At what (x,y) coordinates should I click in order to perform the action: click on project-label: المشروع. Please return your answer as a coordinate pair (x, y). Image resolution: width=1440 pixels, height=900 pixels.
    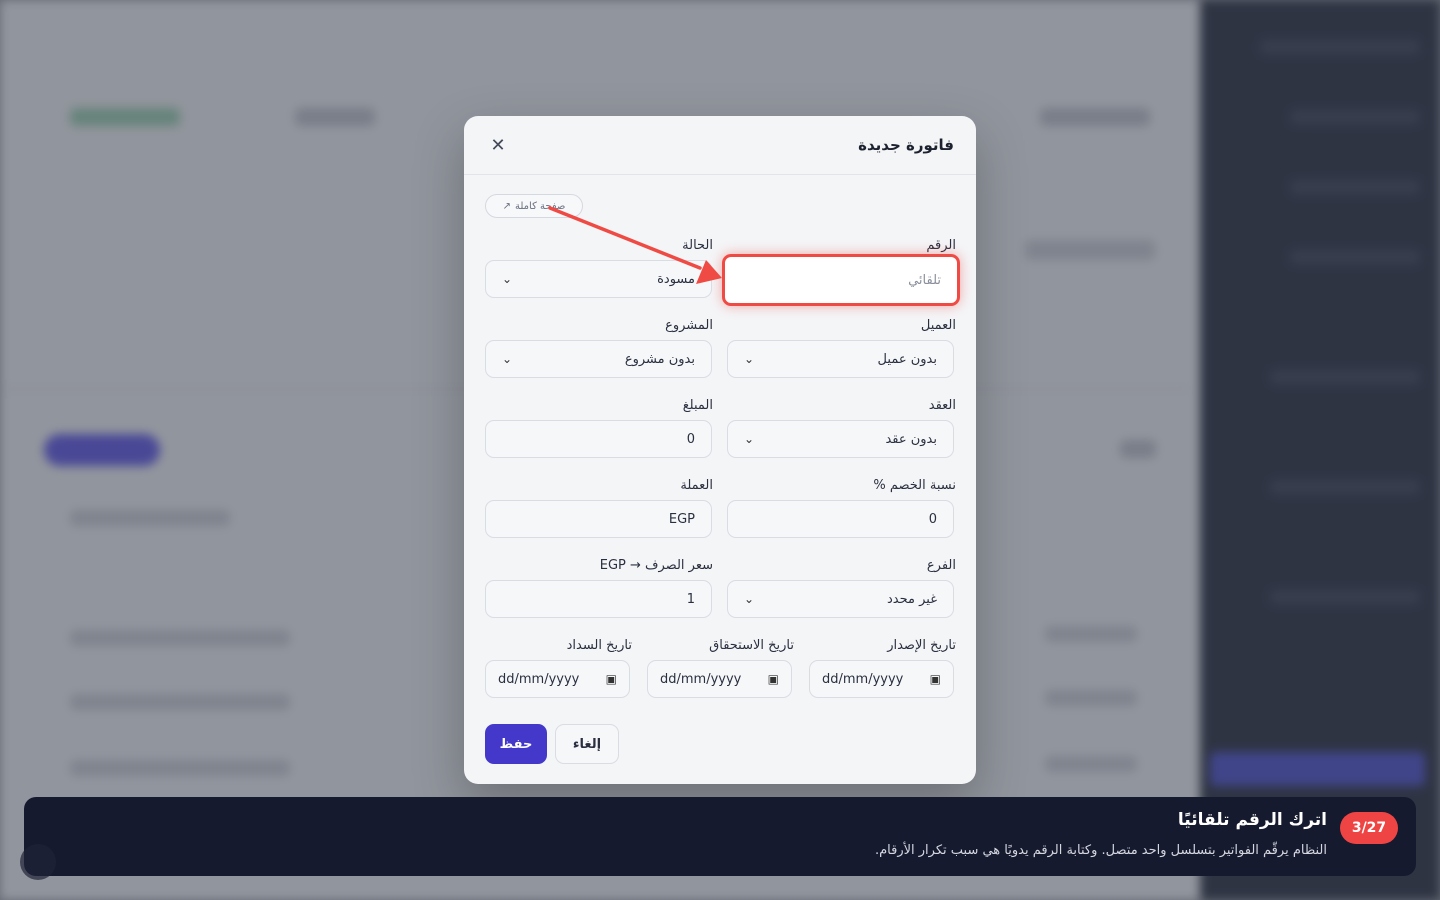
    Looking at the image, I should click on (689, 325).